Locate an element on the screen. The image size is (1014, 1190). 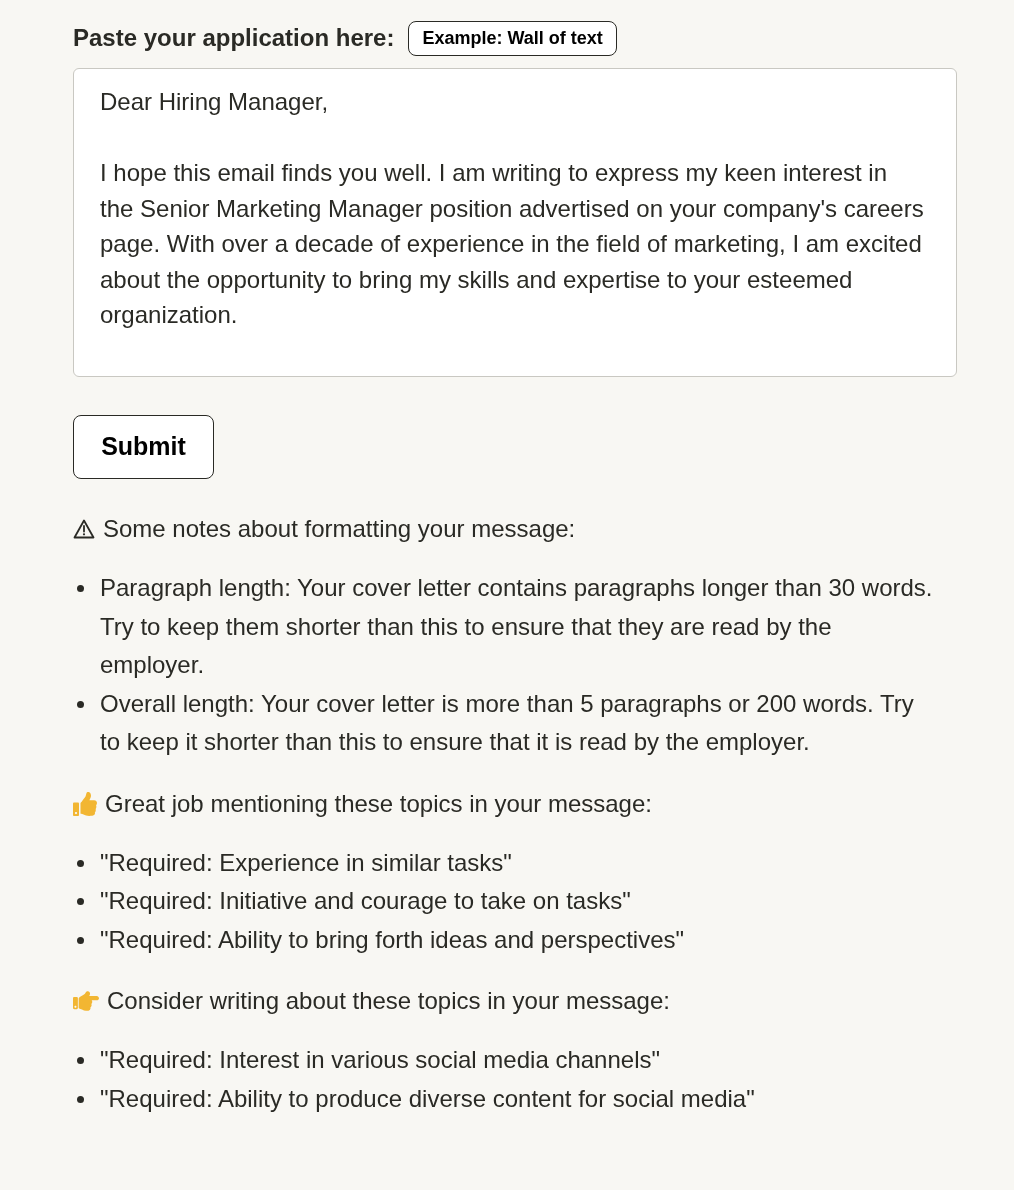
submit-button: Submit is located at coordinates (143, 447).